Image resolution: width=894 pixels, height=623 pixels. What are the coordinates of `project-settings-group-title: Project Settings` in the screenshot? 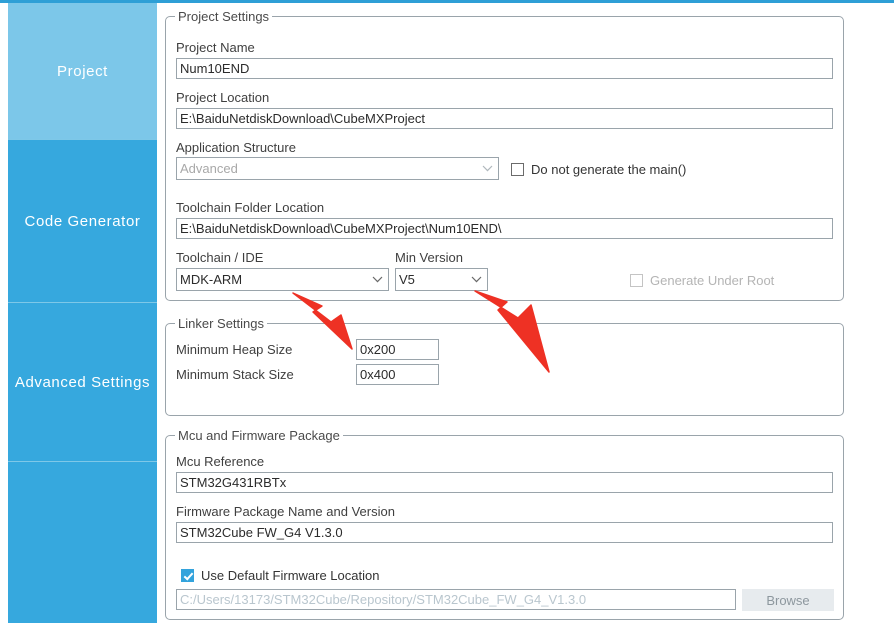 It's located at (224, 16).